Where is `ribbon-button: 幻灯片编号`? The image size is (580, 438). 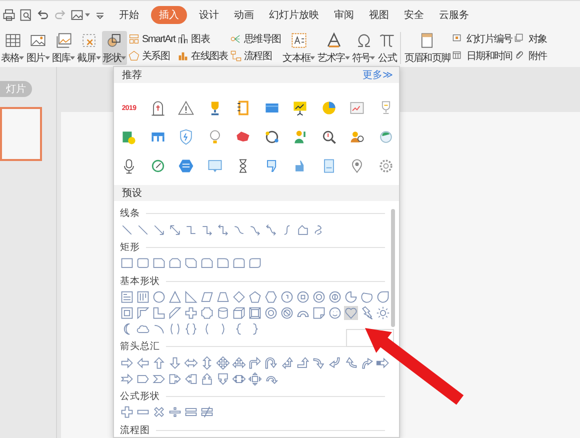
ribbon-button: 幻灯片编号 is located at coordinates (482, 39).